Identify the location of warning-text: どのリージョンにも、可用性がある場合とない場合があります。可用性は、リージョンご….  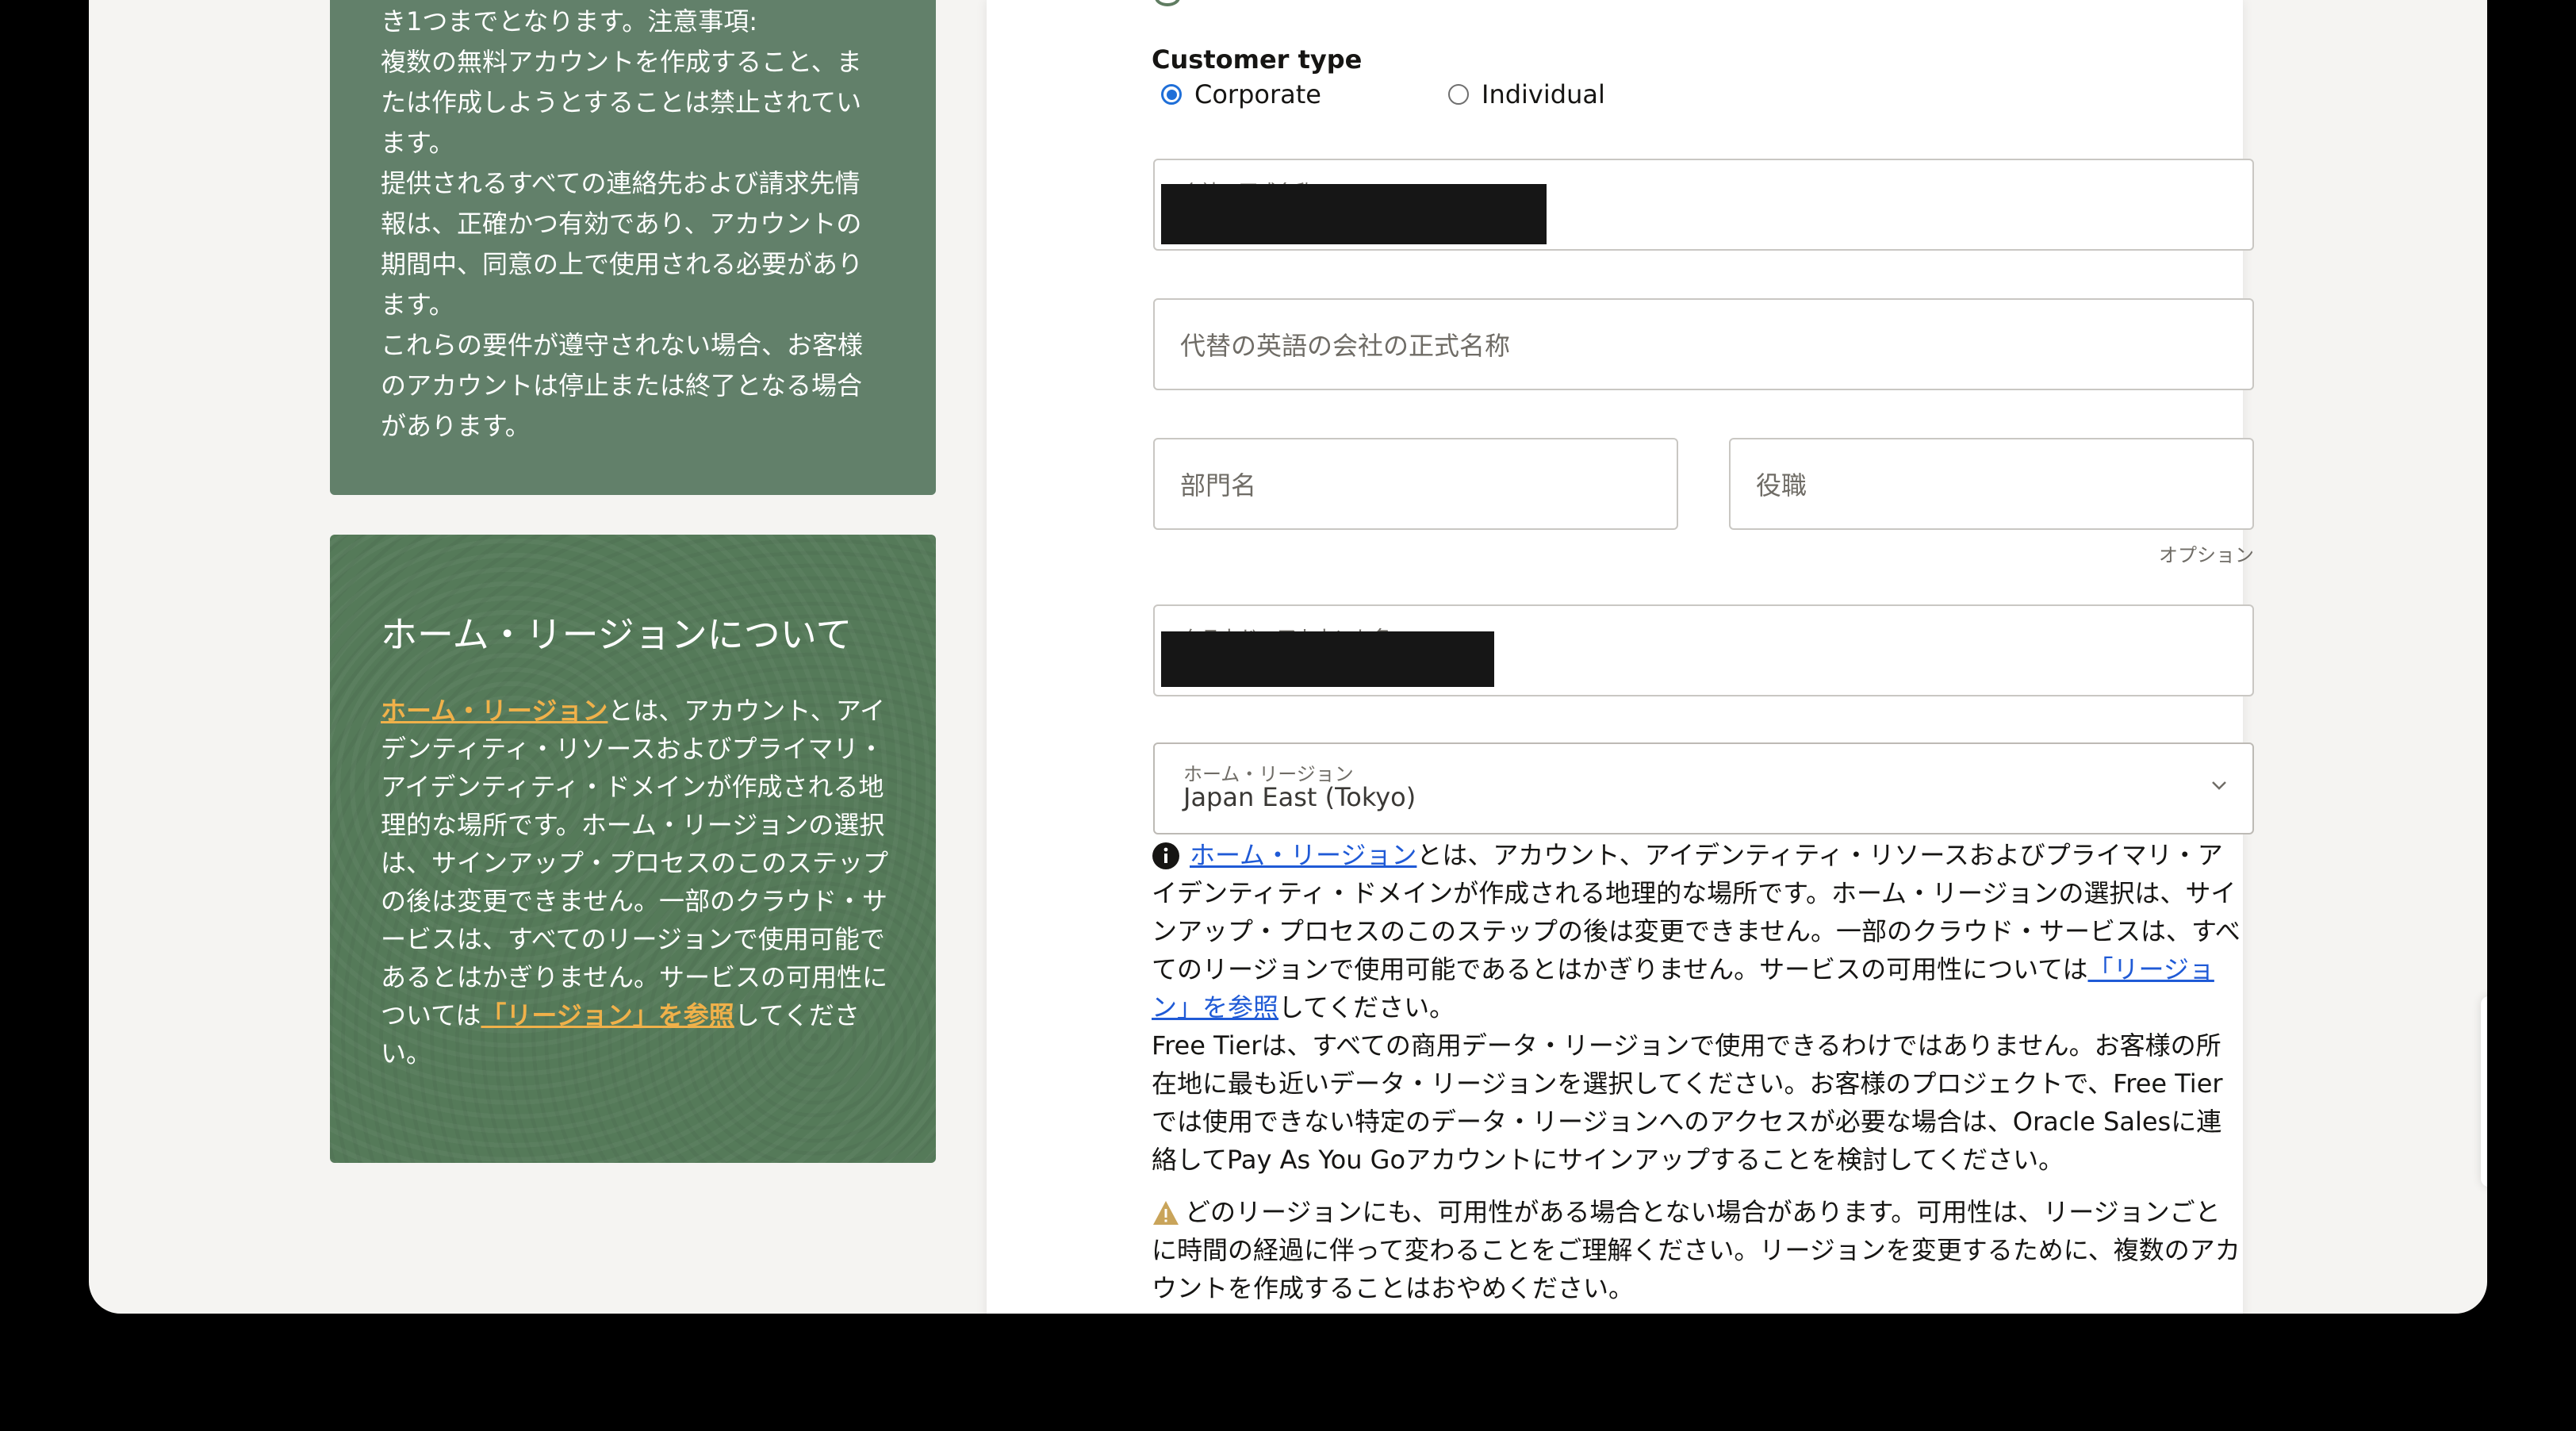
(1697, 1250).